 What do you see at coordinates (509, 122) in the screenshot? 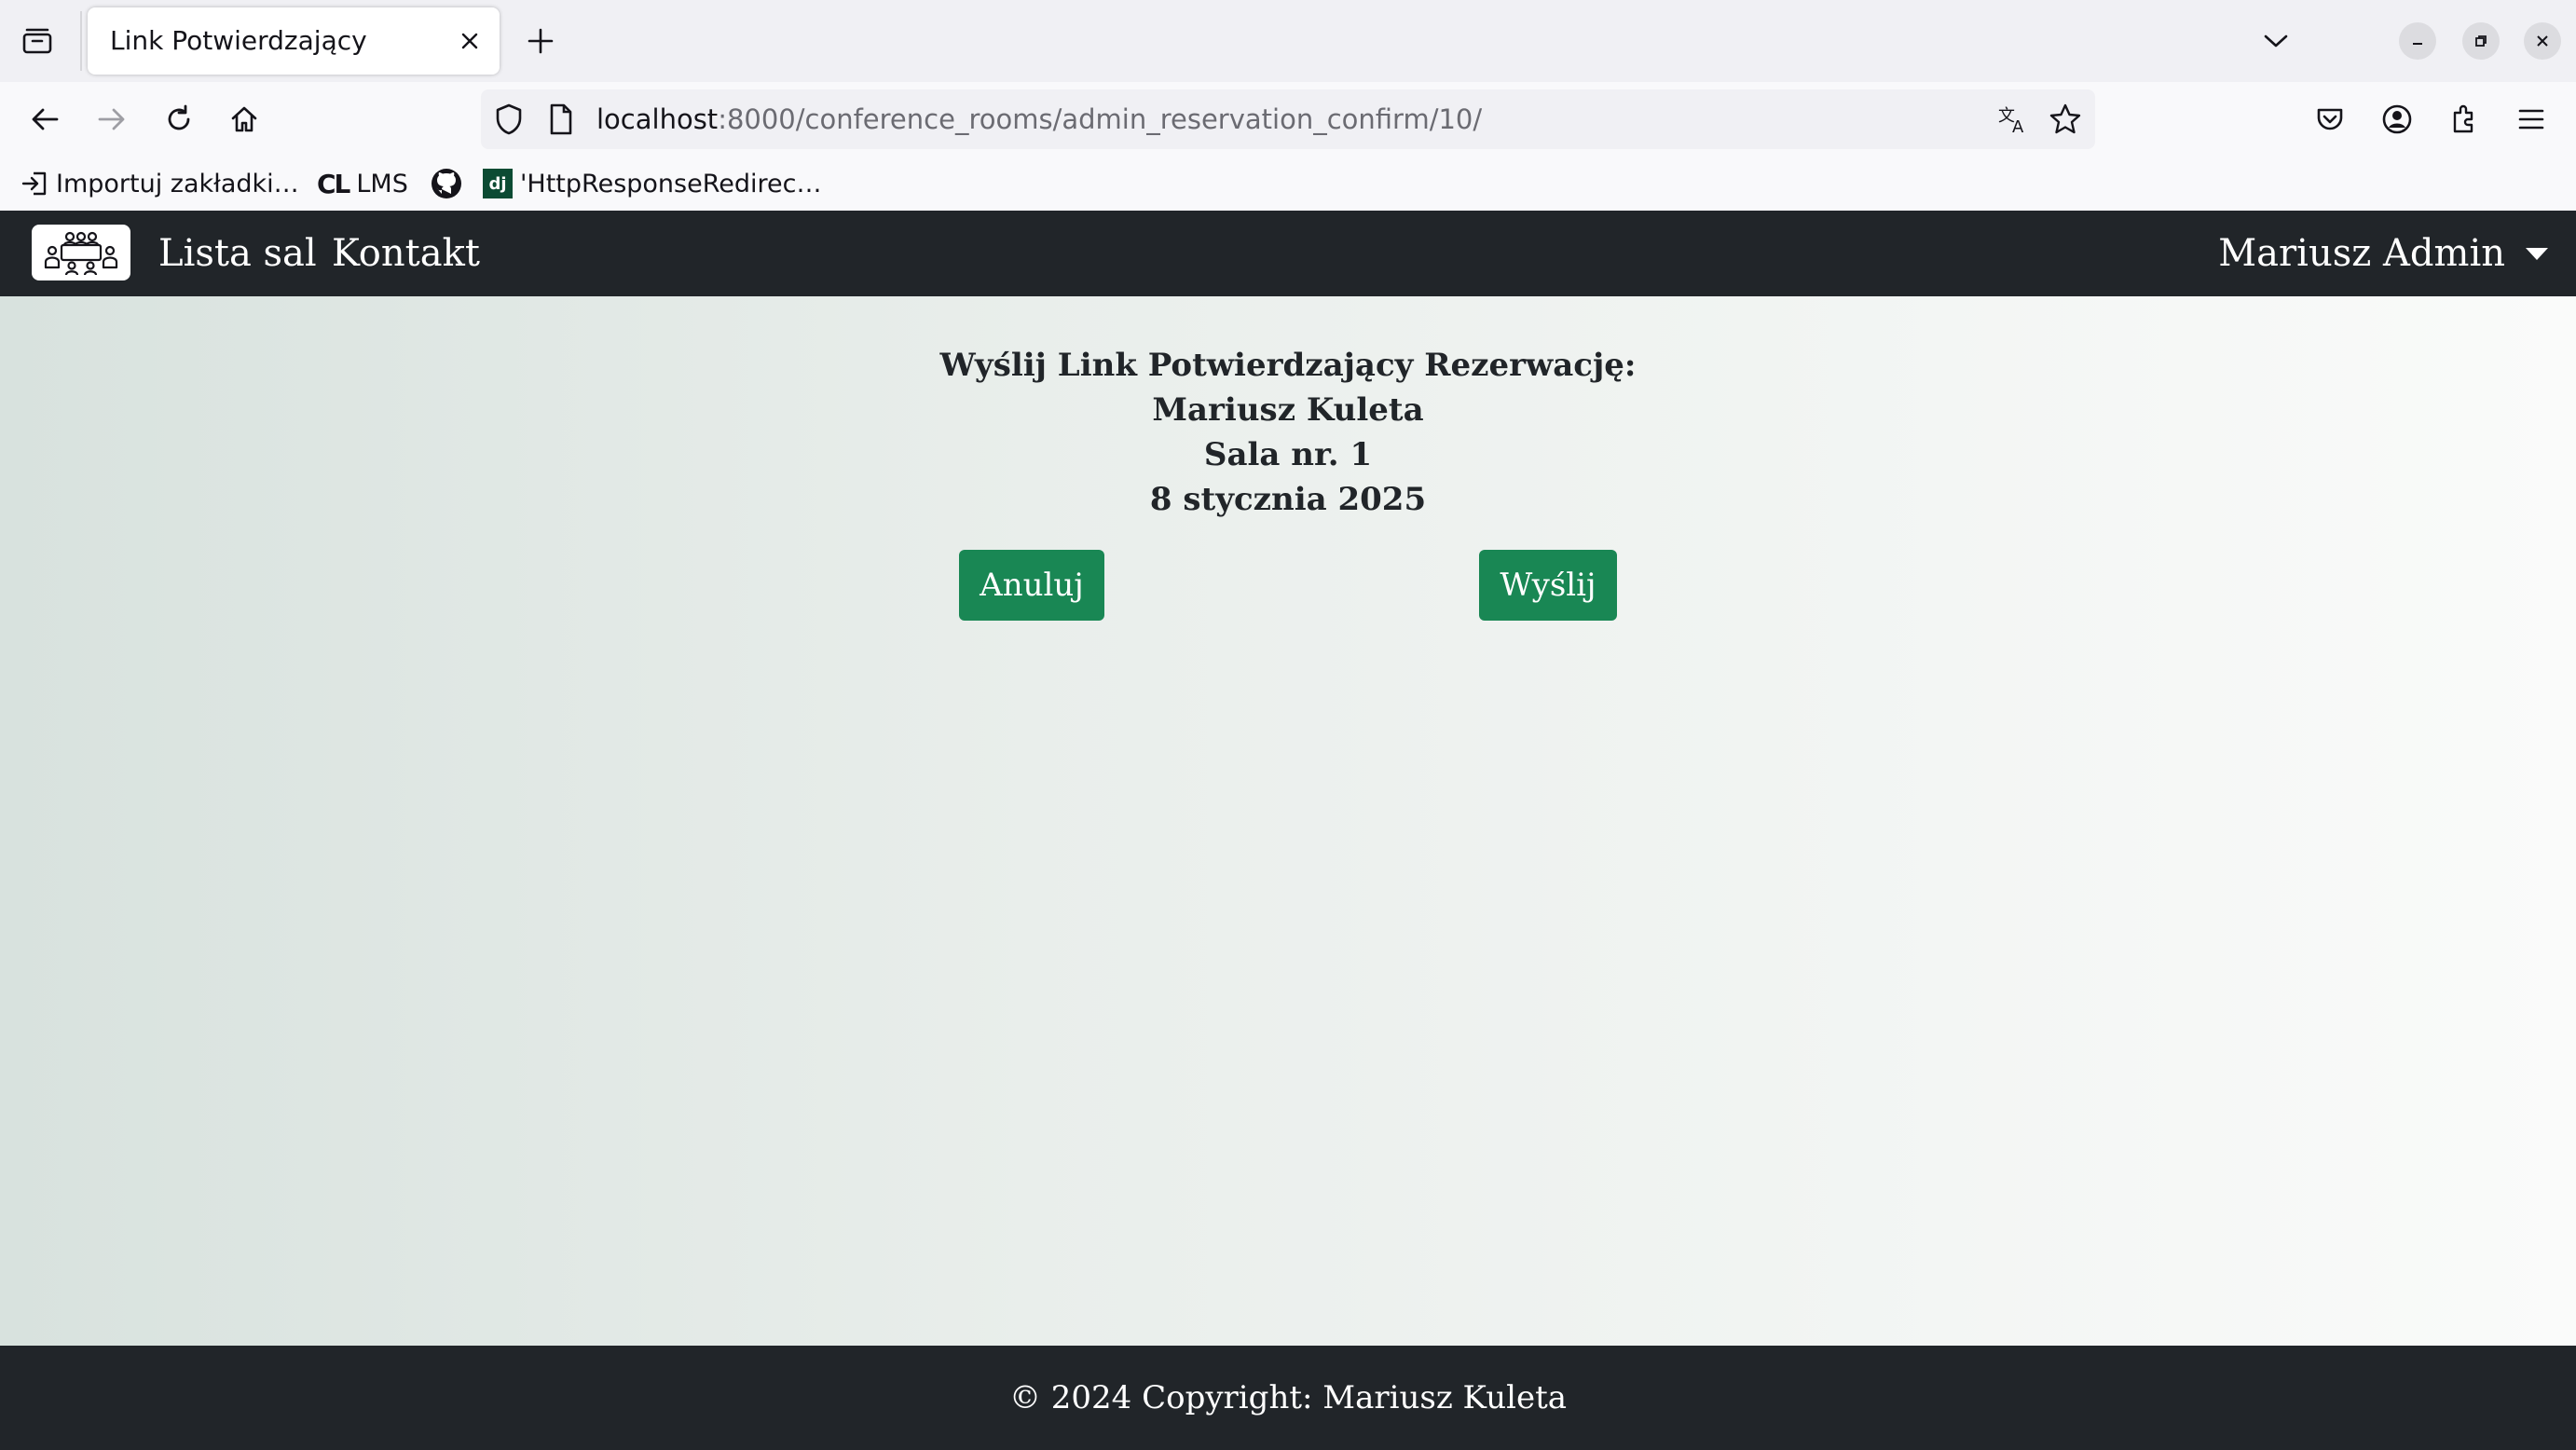
I see `tracking-protection-shield-icon` at bounding box center [509, 122].